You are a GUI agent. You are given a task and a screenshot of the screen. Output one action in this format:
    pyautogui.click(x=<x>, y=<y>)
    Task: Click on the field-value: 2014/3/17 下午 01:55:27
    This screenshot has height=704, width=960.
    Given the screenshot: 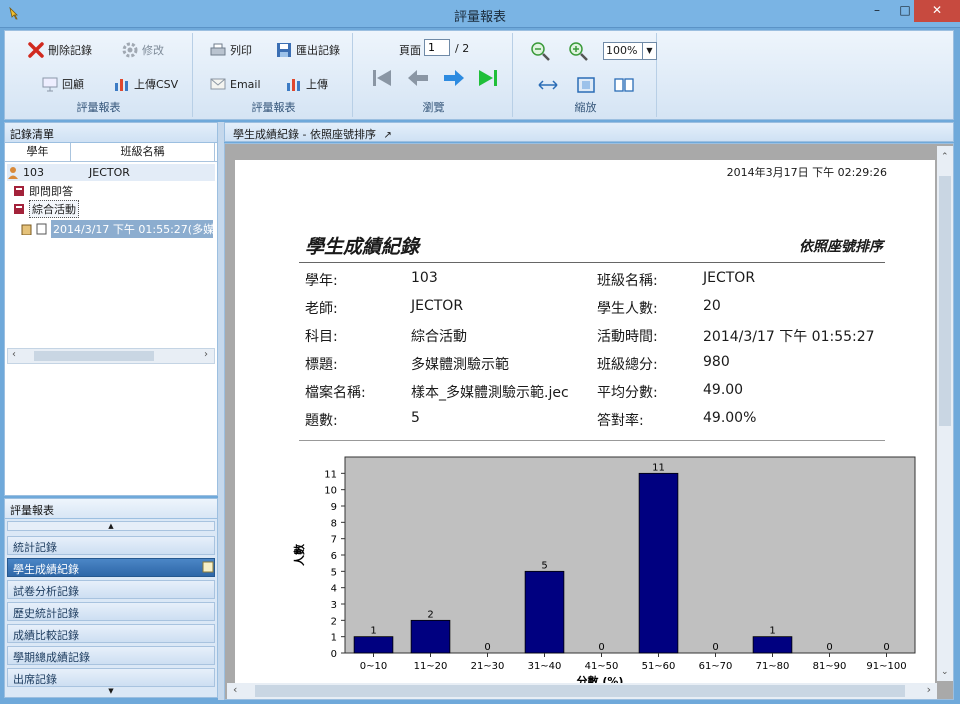 What is the action you would take?
    pyautogui.click(x=789, y=337)
    